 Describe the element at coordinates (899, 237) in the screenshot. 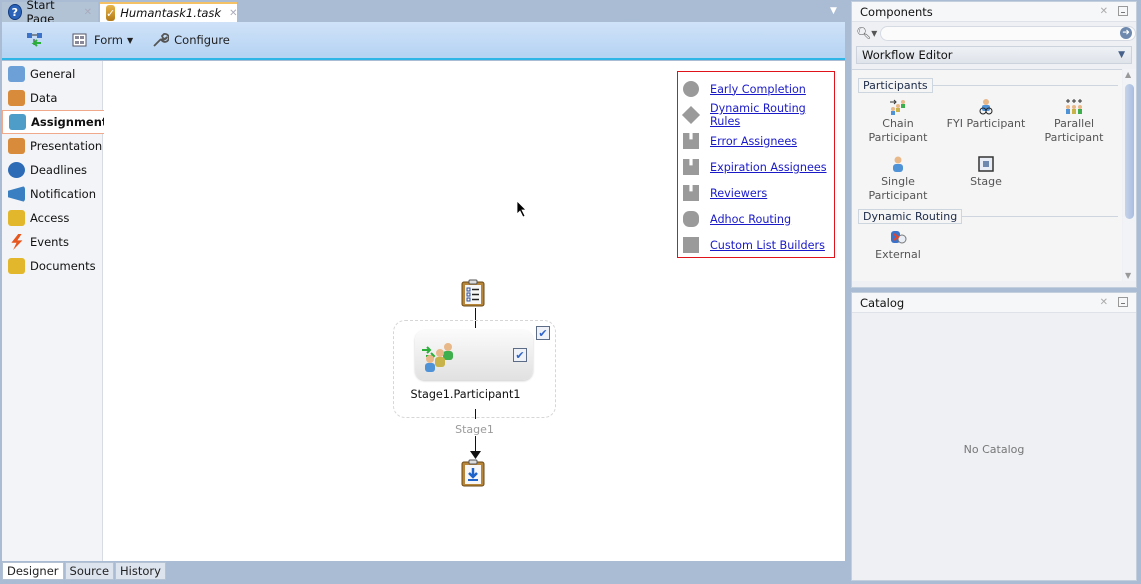

I see `external-icon` at that location.